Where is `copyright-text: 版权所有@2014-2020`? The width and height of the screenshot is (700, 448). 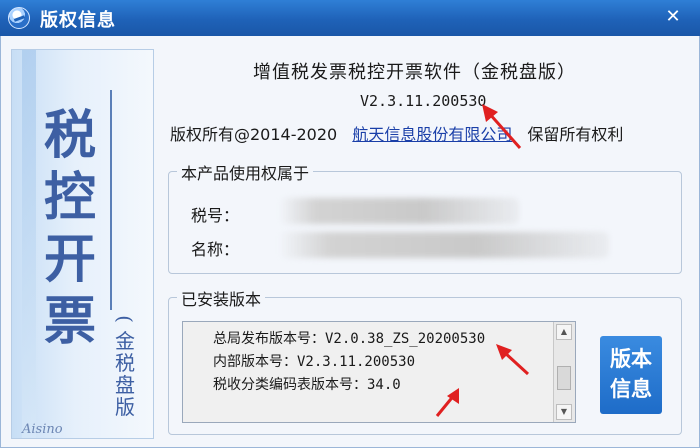
copyright-text: 版权所有@2014-2020 is located at coordinates (254, 134).